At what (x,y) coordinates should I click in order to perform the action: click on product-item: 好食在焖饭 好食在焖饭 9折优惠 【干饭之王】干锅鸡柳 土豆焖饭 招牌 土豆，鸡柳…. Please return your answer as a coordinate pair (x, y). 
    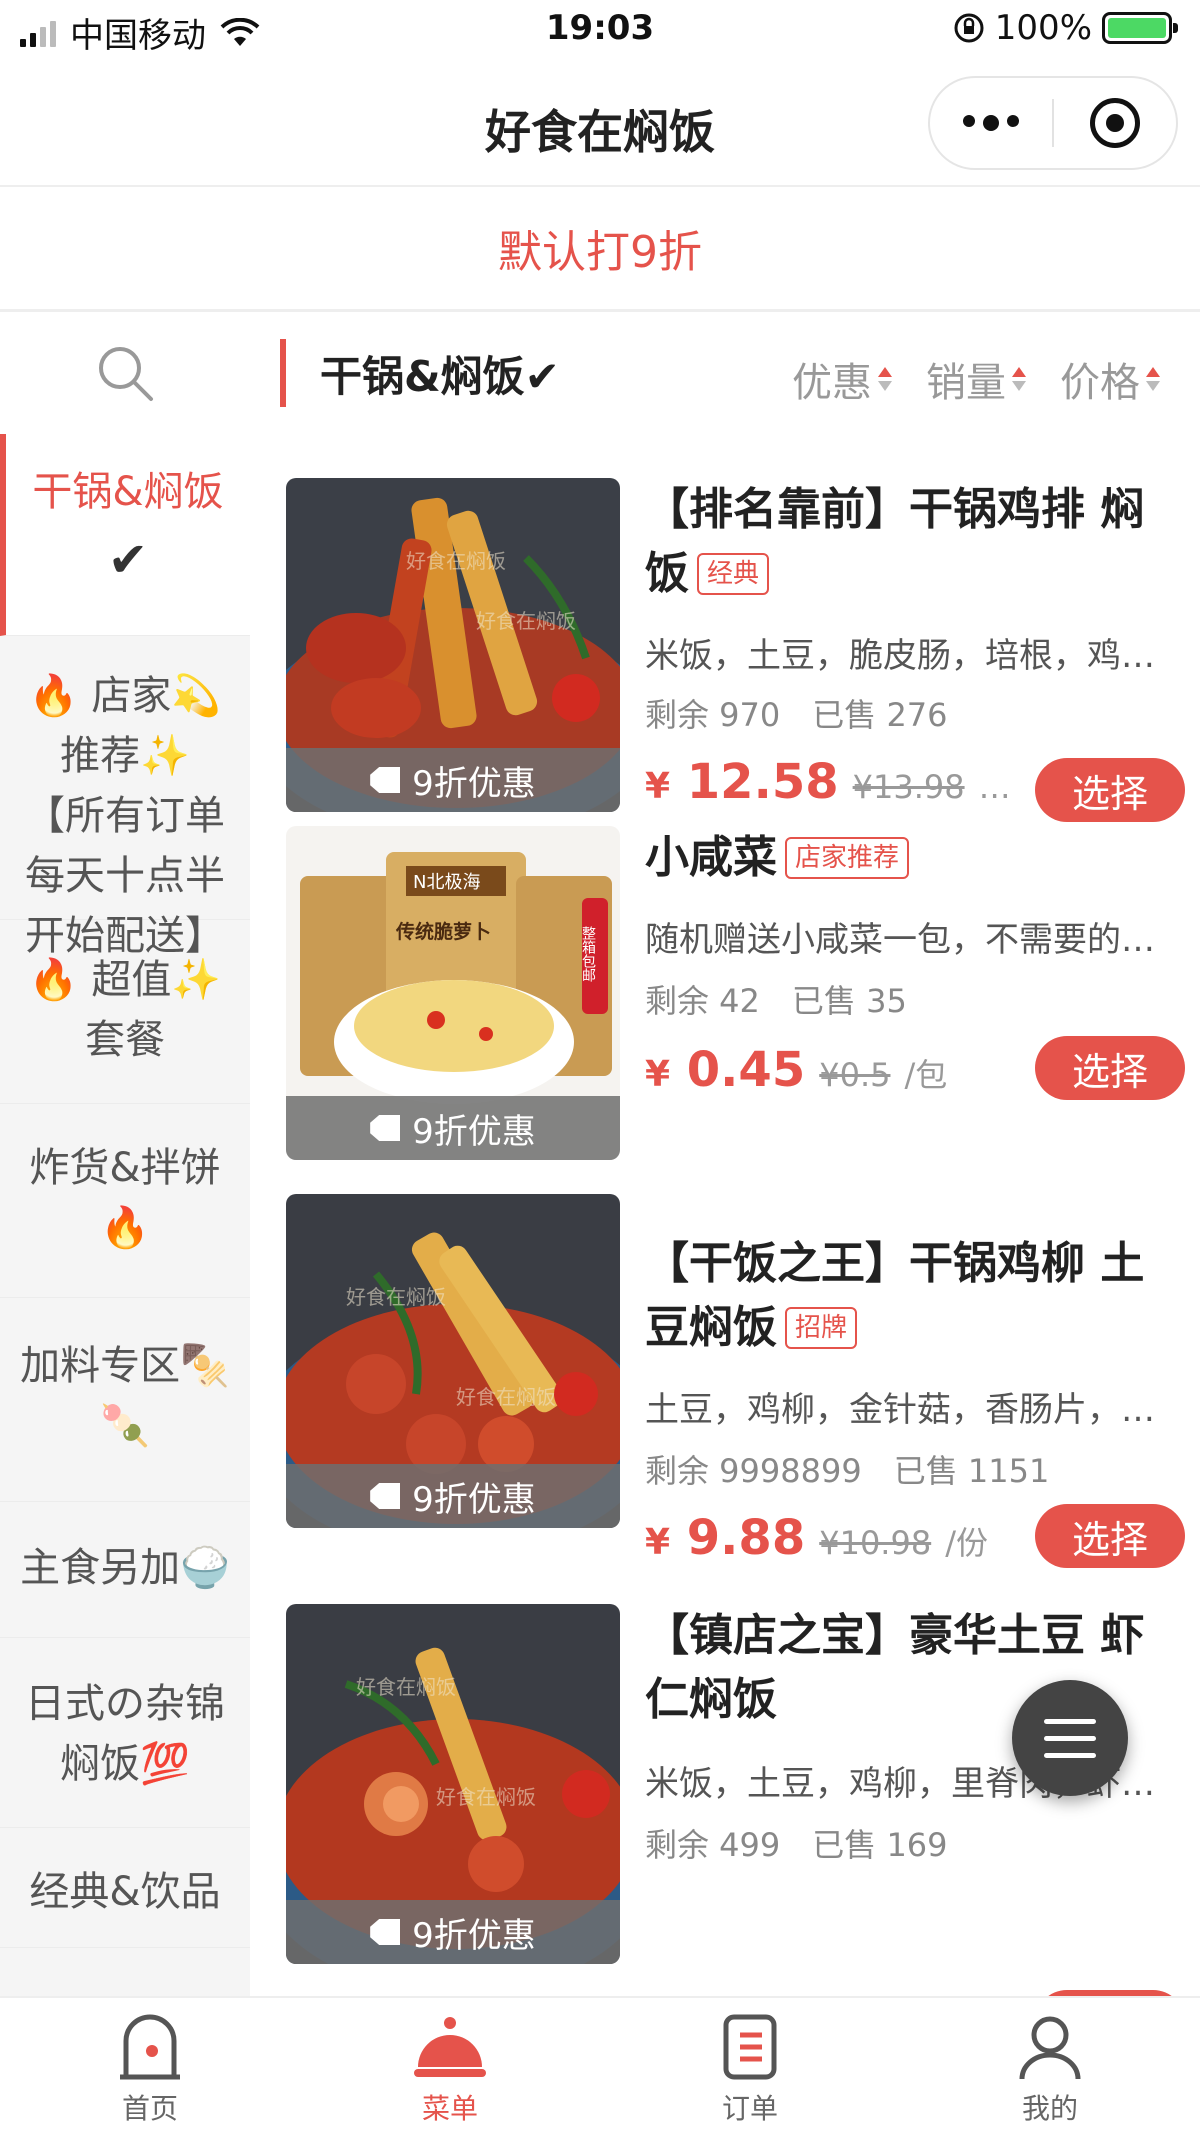
    Looking at the image, I should click on (717, 1382).